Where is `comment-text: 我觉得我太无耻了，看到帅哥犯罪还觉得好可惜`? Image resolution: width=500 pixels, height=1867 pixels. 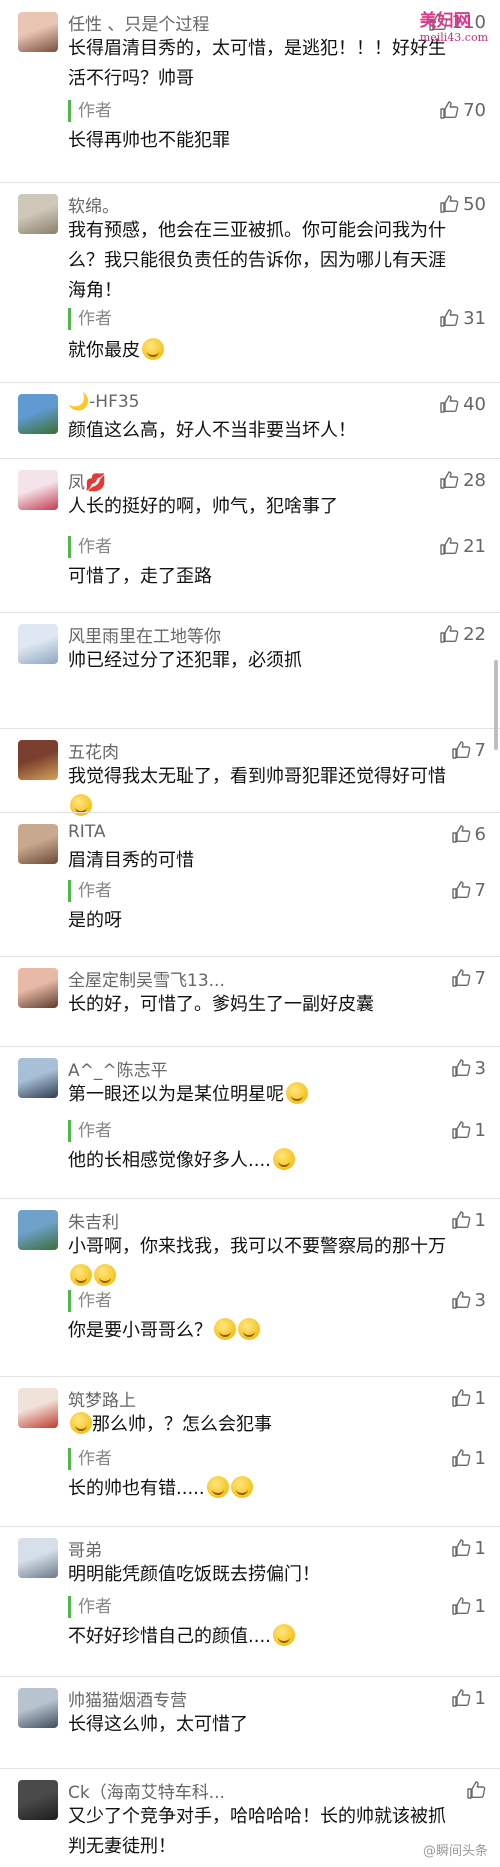
comment-text: 我觉得我太无耻了，看到帅哥犯罪还觉得好可惜 is located at coordinates (263, 792).